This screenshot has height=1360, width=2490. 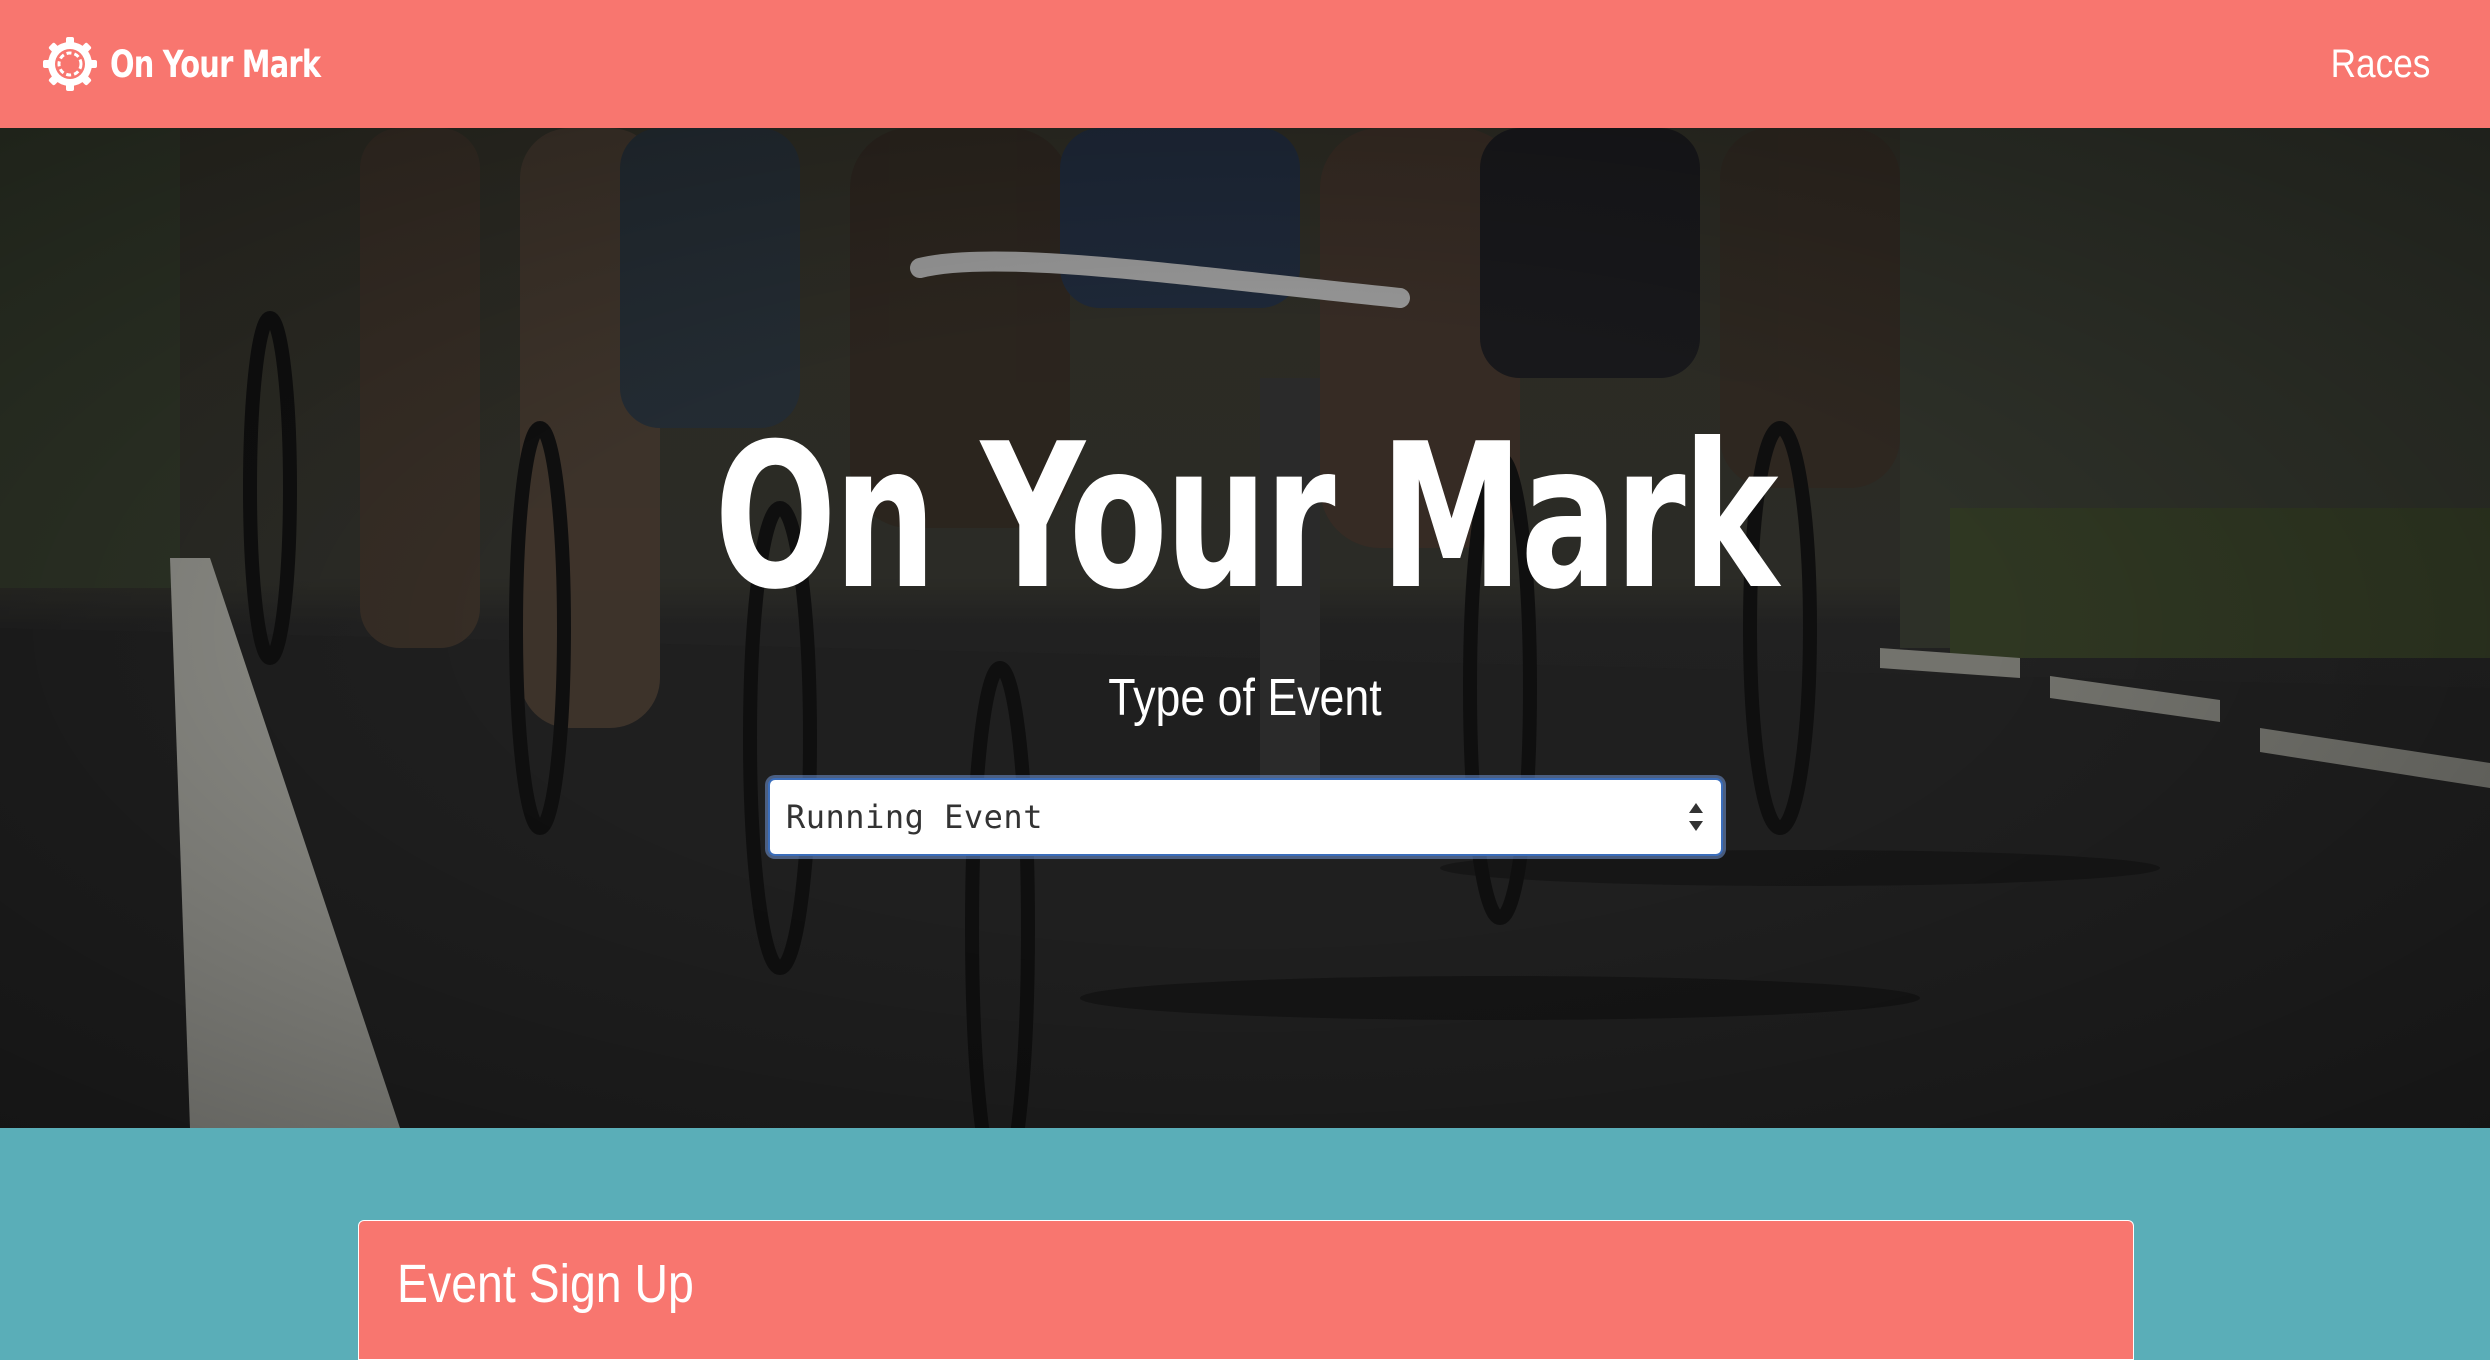 I want to click on brand-name: On Your Mark, so click(x=215, y=64).